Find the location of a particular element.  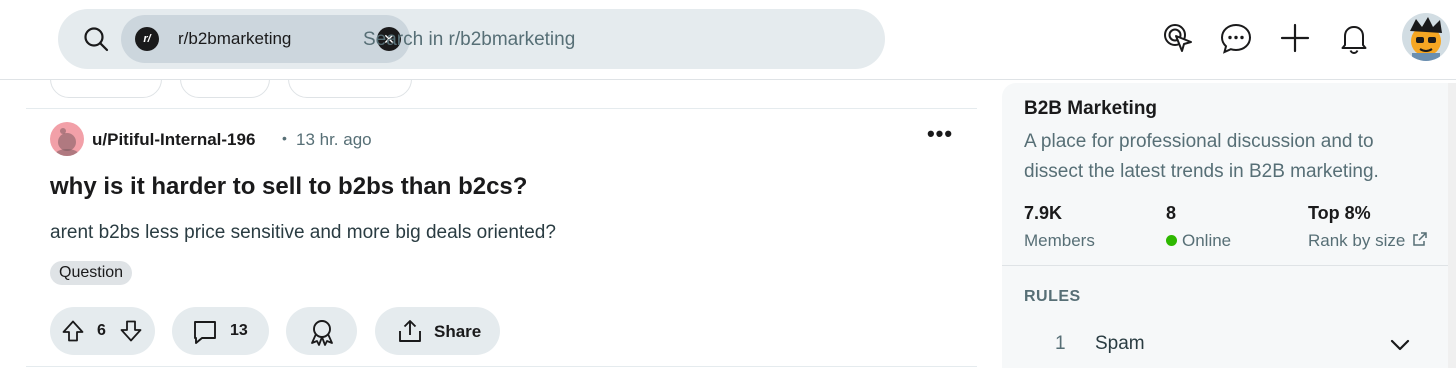

online-status-icon is located at coordinates (1171, 240).